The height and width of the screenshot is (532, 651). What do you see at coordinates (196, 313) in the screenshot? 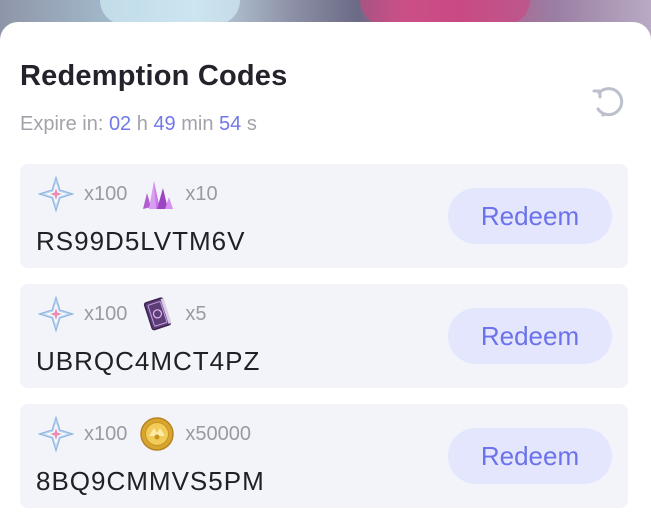
I see `reward-quantity: x5` at bounding box center [196, 313].